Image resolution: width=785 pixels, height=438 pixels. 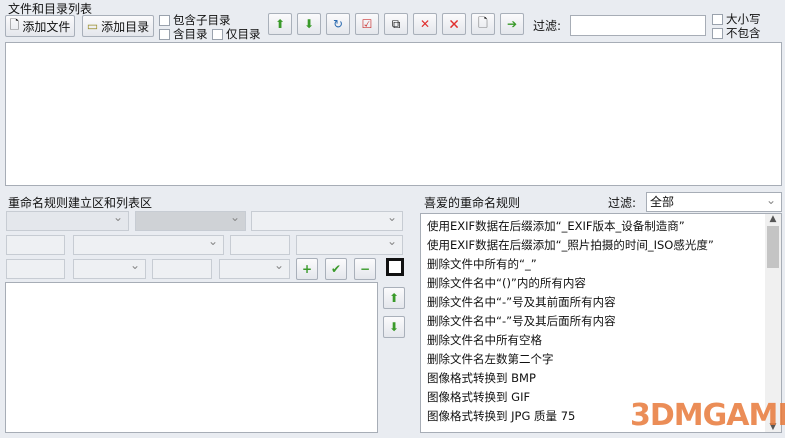 What do you see at coordinates (662, 202) in the screenshot?
I see `favorites-filter-value: 全部` at bounding box center [662, 202].